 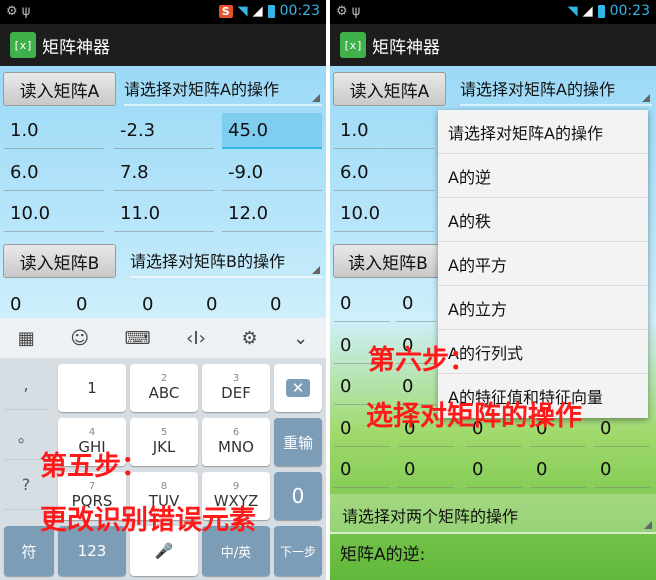 I want to click on key-number: 3, so click(x=236, y=378).